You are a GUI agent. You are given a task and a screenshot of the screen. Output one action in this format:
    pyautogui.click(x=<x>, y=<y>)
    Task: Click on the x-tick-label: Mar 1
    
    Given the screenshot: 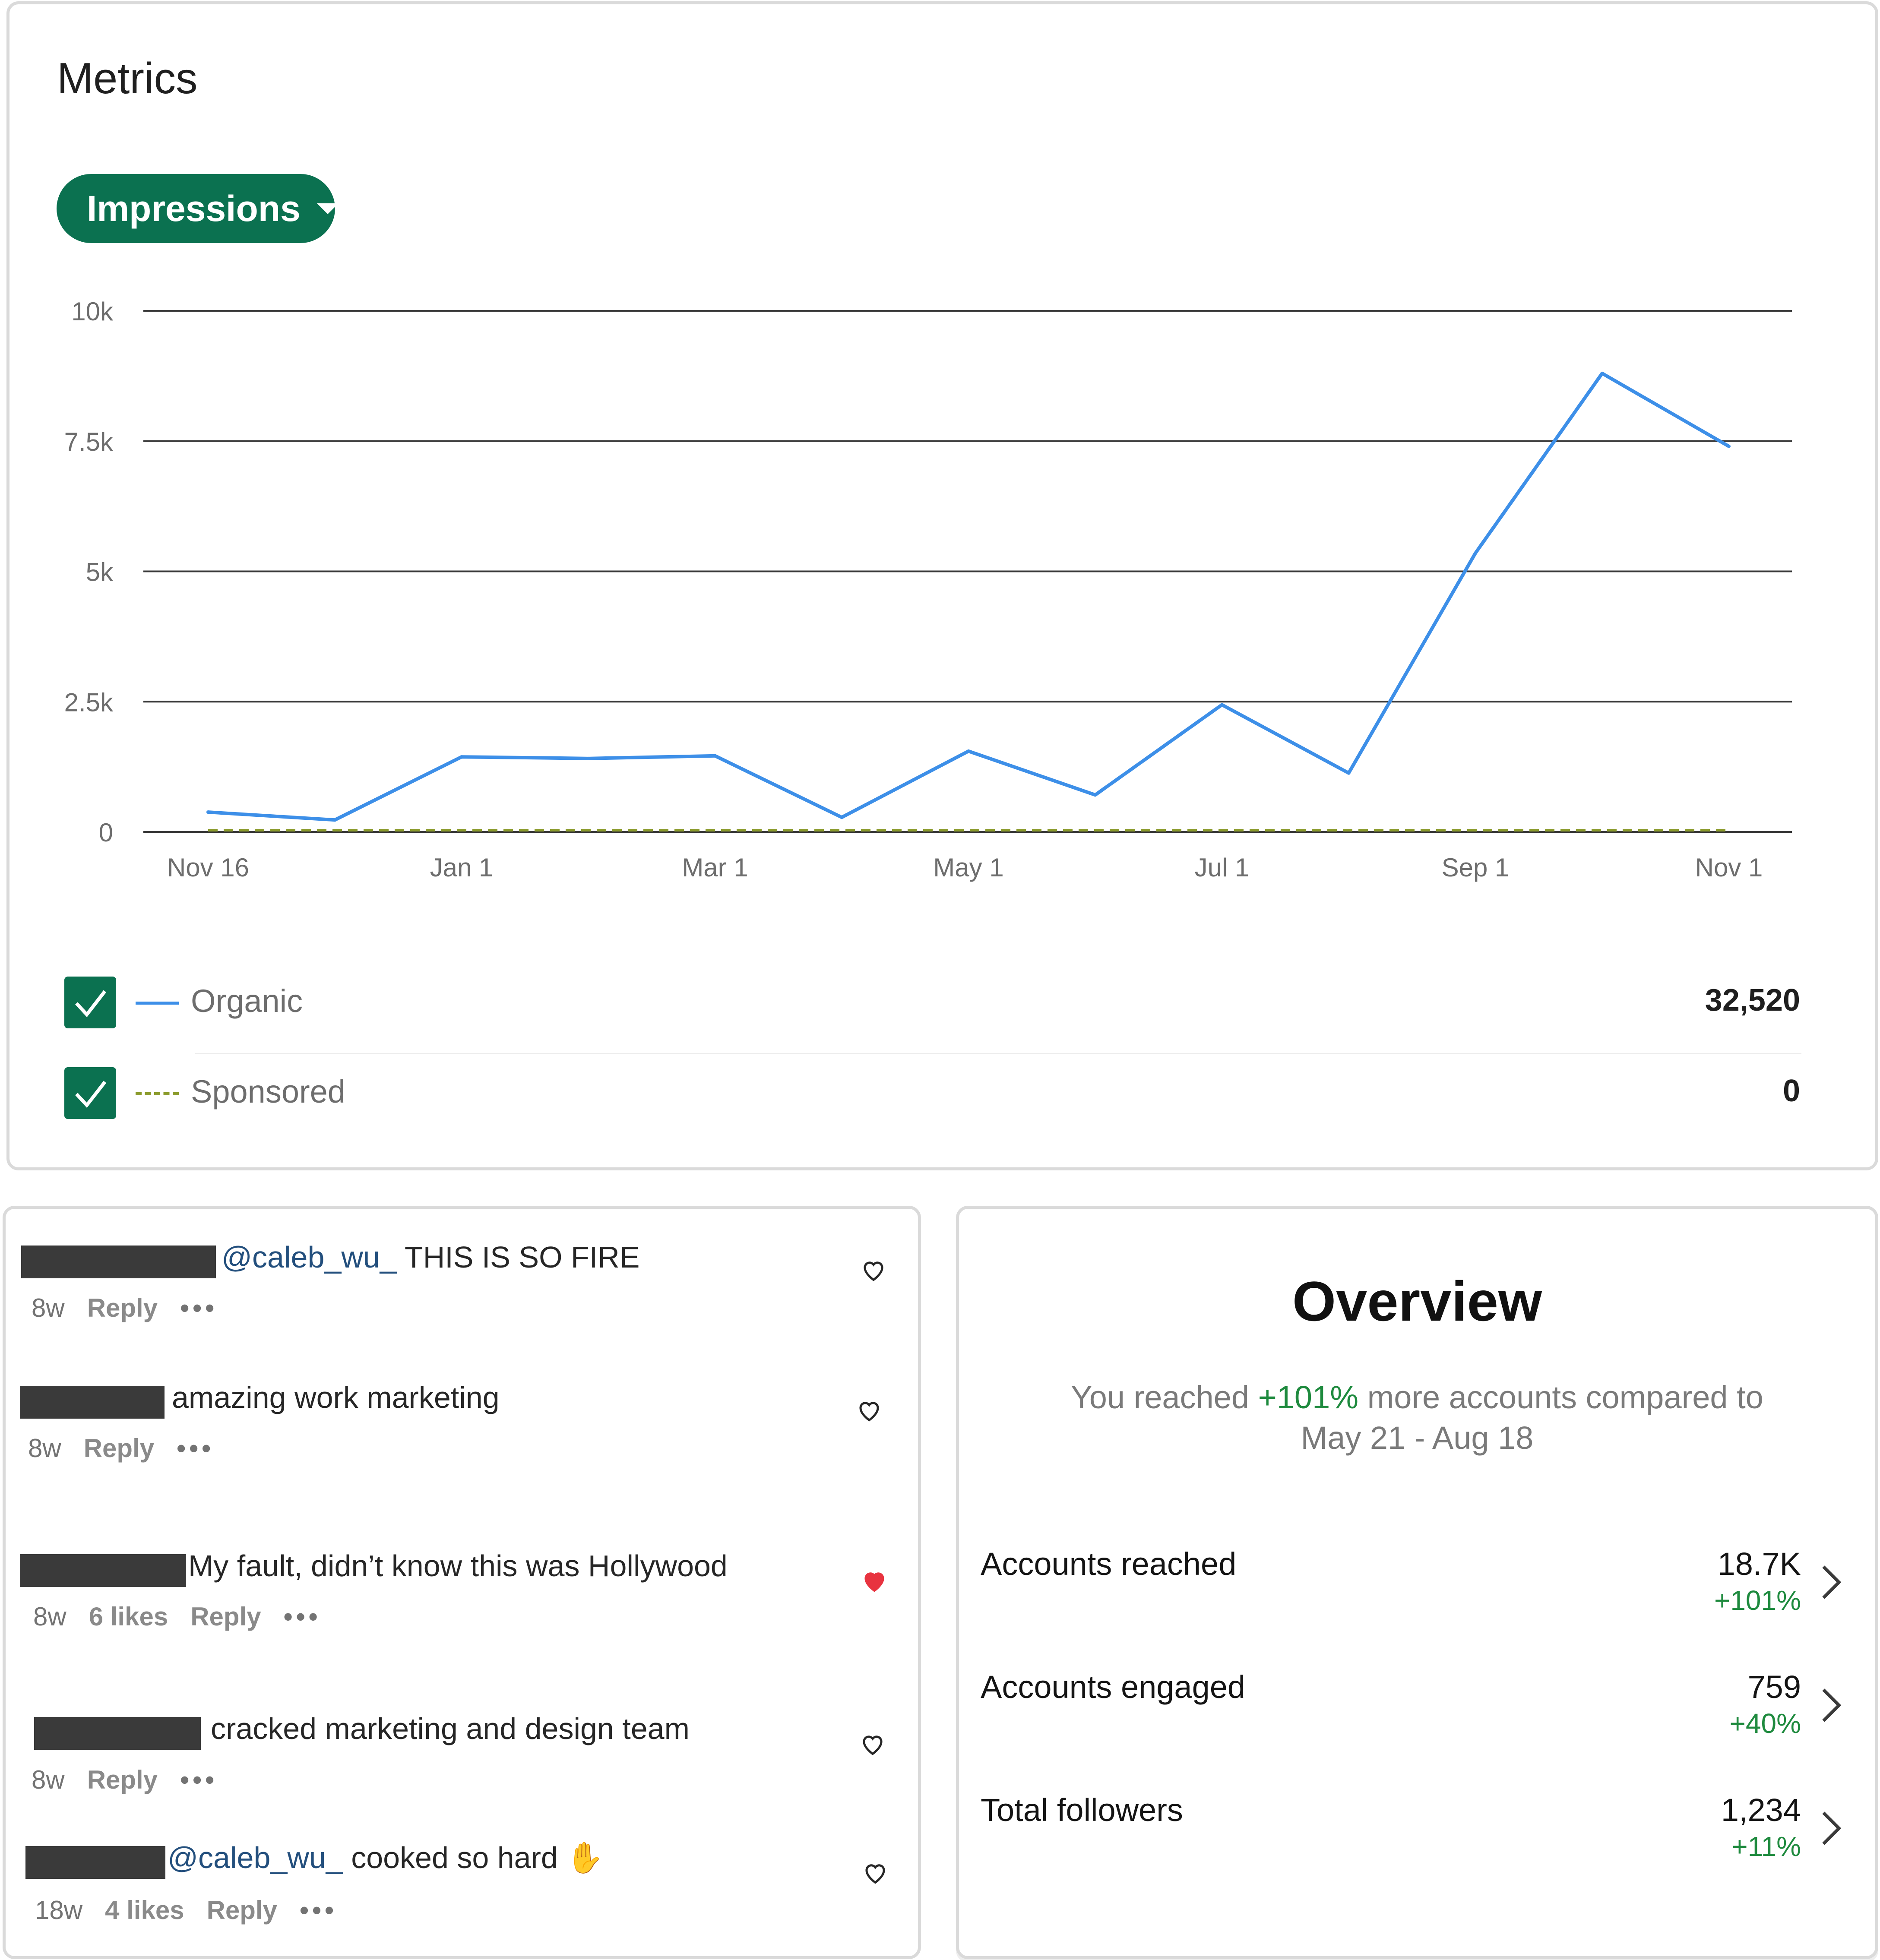 What is the action you would take?
    pyautogui.click(x=715, y=867)
    